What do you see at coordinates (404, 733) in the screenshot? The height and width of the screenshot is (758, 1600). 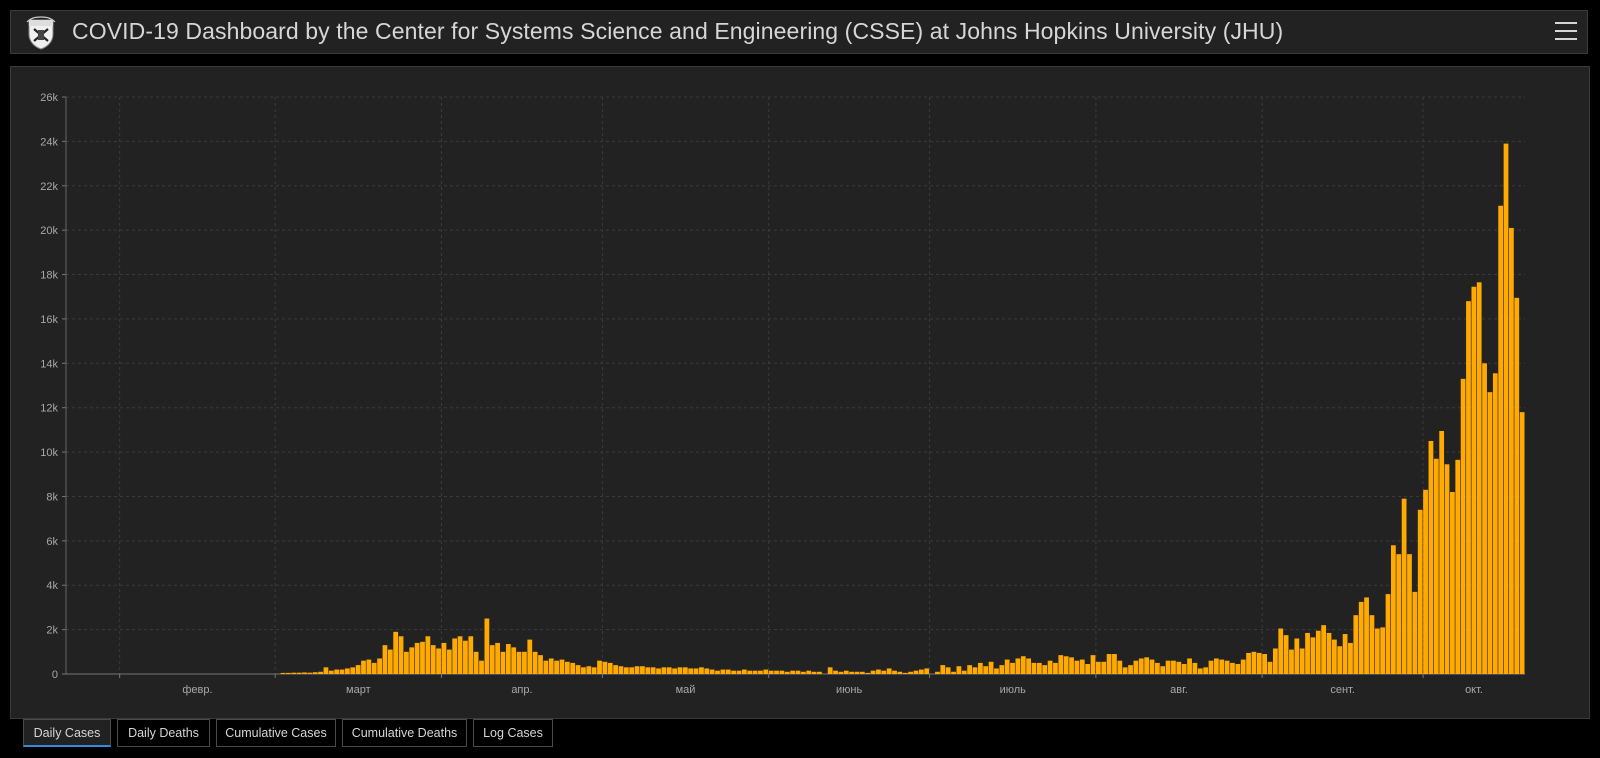 I see `tab-cumulative-deaths: Cumulative Deaths` at bounding box center [404, 733].